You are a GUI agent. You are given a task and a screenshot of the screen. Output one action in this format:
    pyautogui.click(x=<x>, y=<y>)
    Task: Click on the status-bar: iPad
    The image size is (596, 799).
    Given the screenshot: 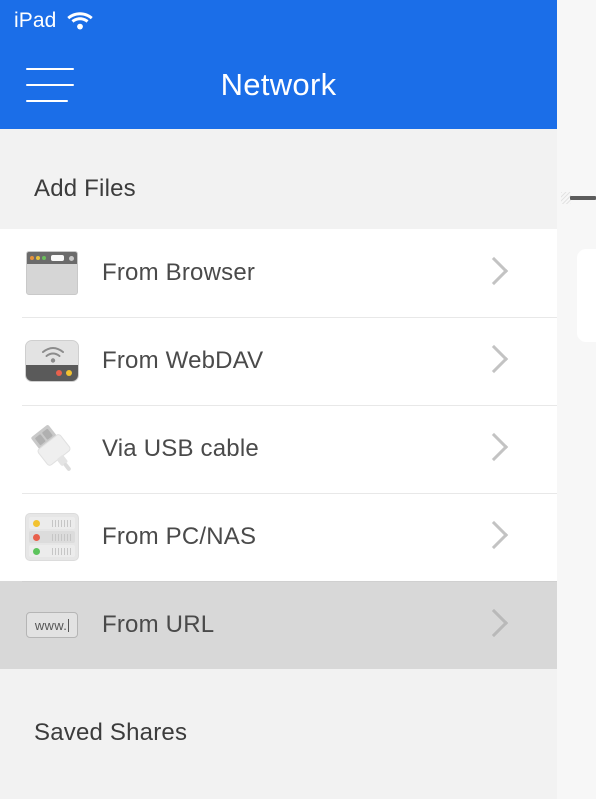 What is the action you would take?
    pyautogui.click(x=278, y=20)
    